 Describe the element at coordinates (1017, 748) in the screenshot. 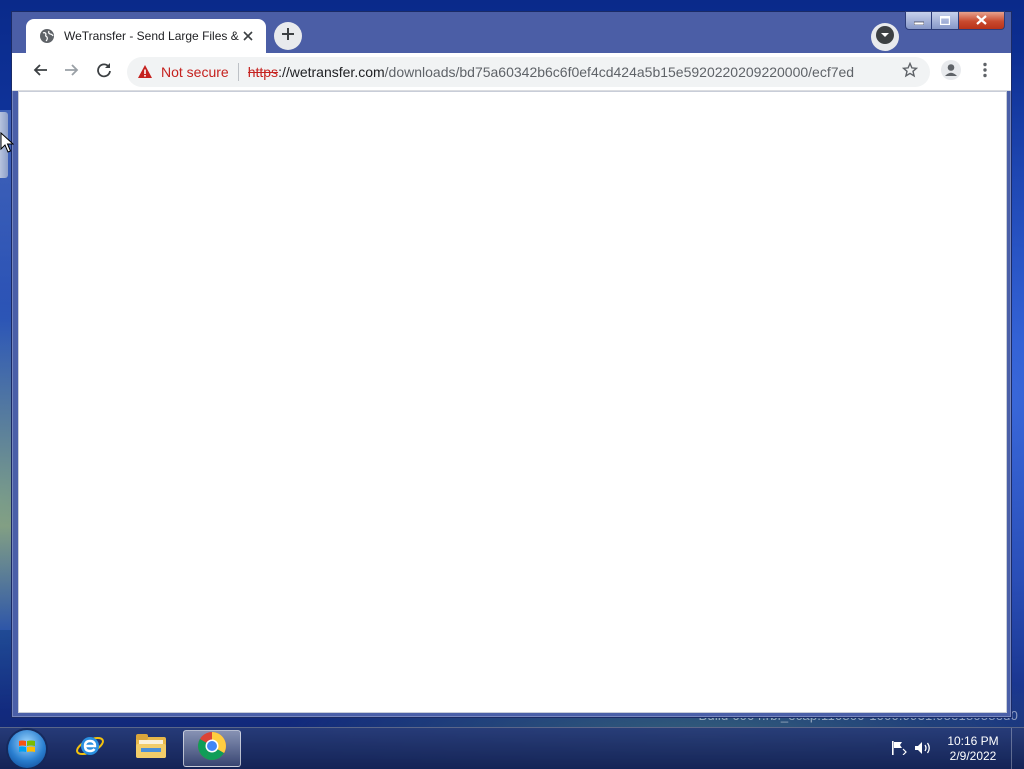

I see `show-desktop-button` at that location.